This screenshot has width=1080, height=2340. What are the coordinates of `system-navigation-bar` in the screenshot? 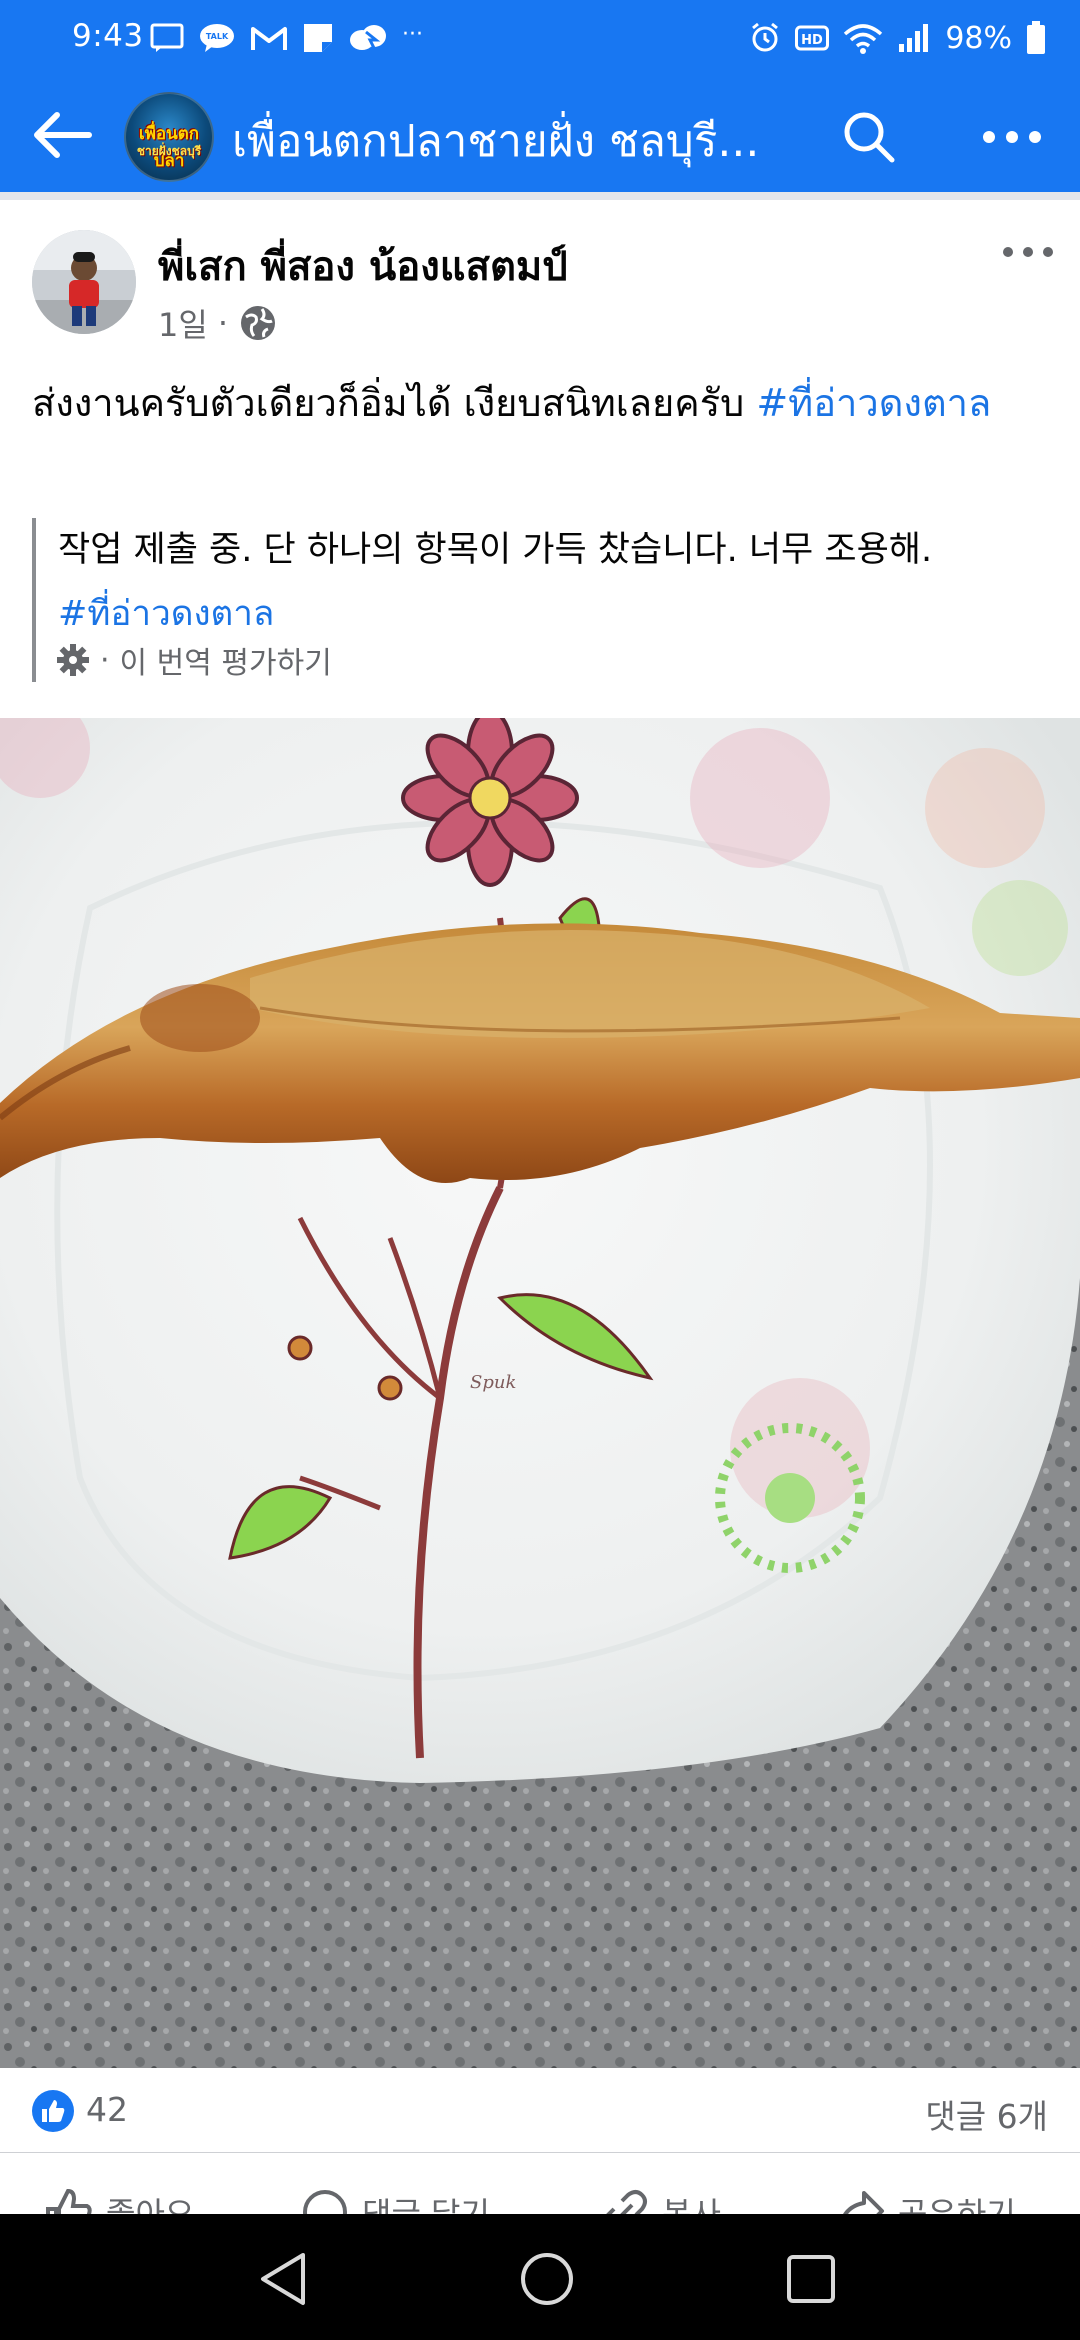 It's located at (540, 2277).